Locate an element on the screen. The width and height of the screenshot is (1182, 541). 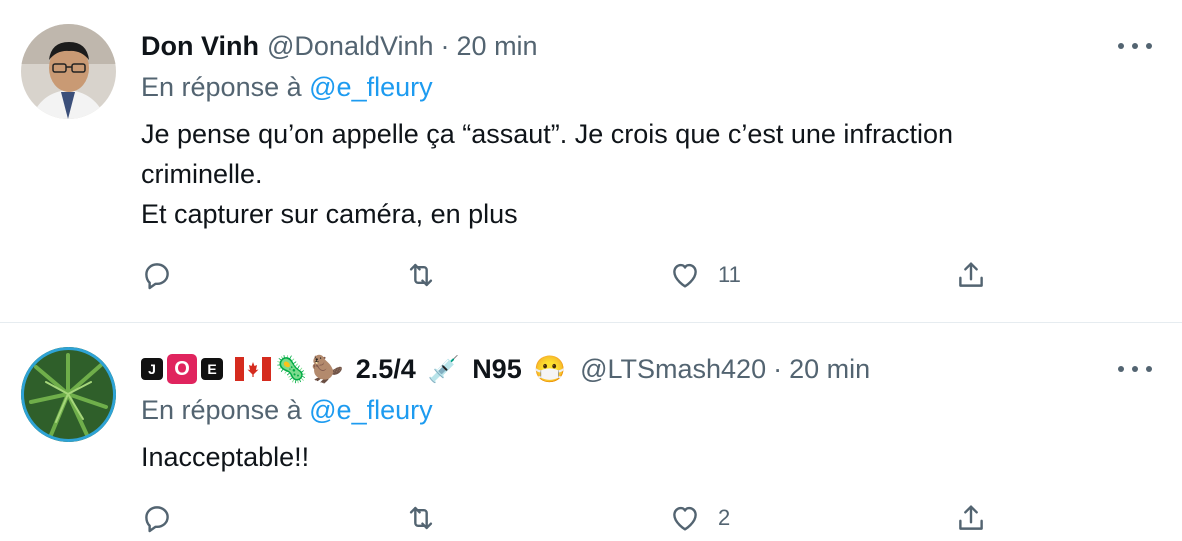
letter-badge-o: O is located at coordinates (182, 369).